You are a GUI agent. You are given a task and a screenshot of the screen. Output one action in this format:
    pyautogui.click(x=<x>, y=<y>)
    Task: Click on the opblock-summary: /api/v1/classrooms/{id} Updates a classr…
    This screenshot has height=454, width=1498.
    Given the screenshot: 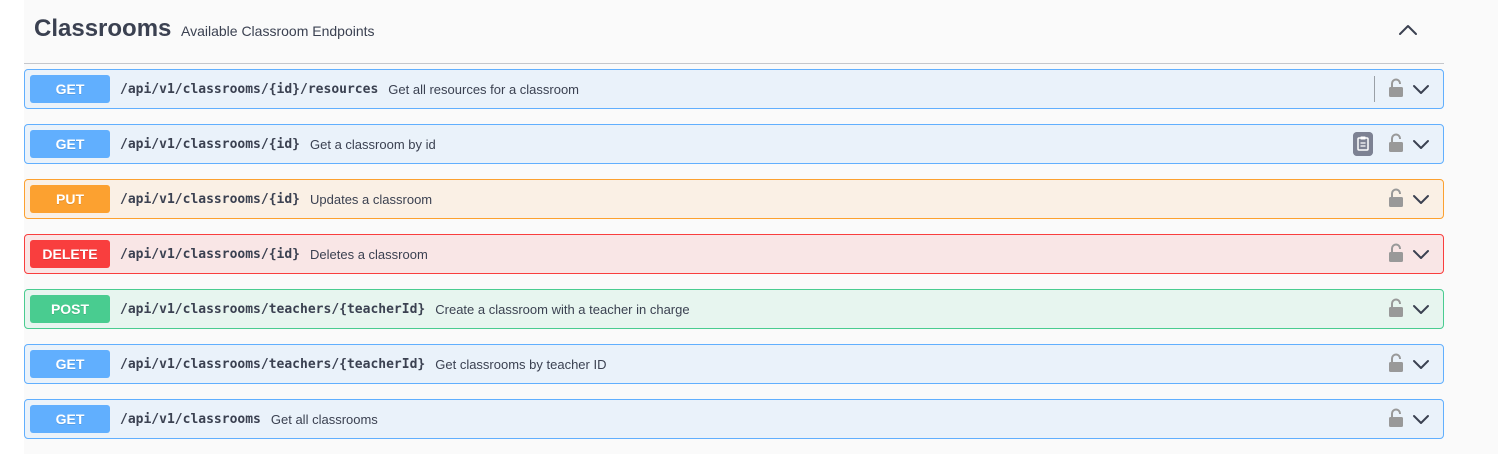 What is the action you would take?
    pyautogui.click(x=276, y=199)
    